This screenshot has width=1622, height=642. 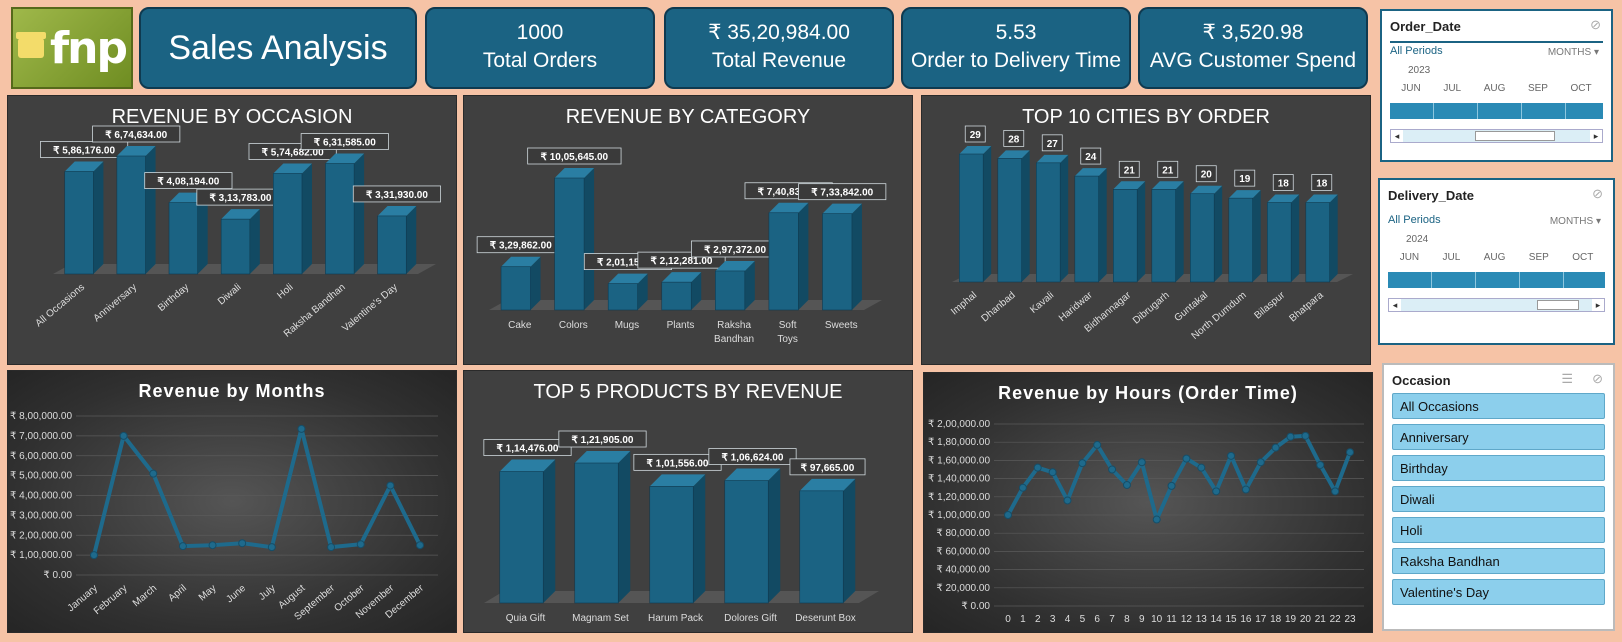 I want to click on category-label: Valentine's Day, so click(x=369, y=308).